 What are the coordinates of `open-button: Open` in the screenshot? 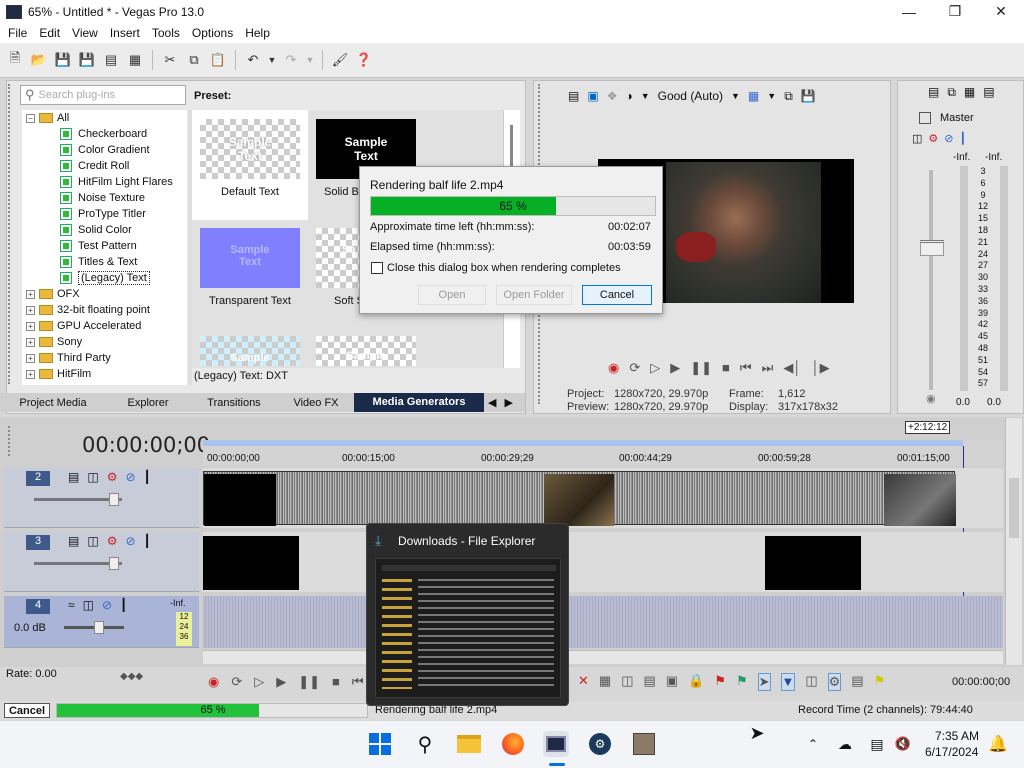 It's located at (452, 295).